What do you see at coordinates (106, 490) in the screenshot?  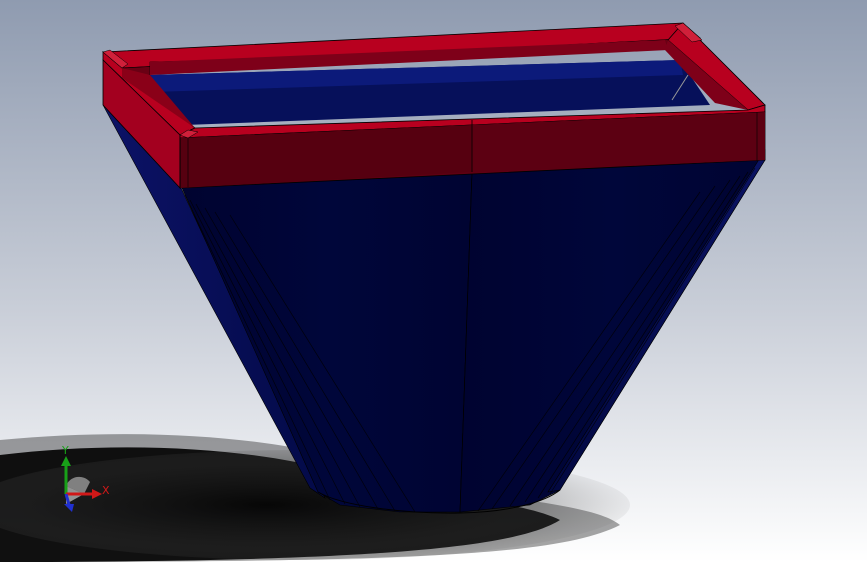 I see `triad-x-label: X` at bounding box center [106, 490].